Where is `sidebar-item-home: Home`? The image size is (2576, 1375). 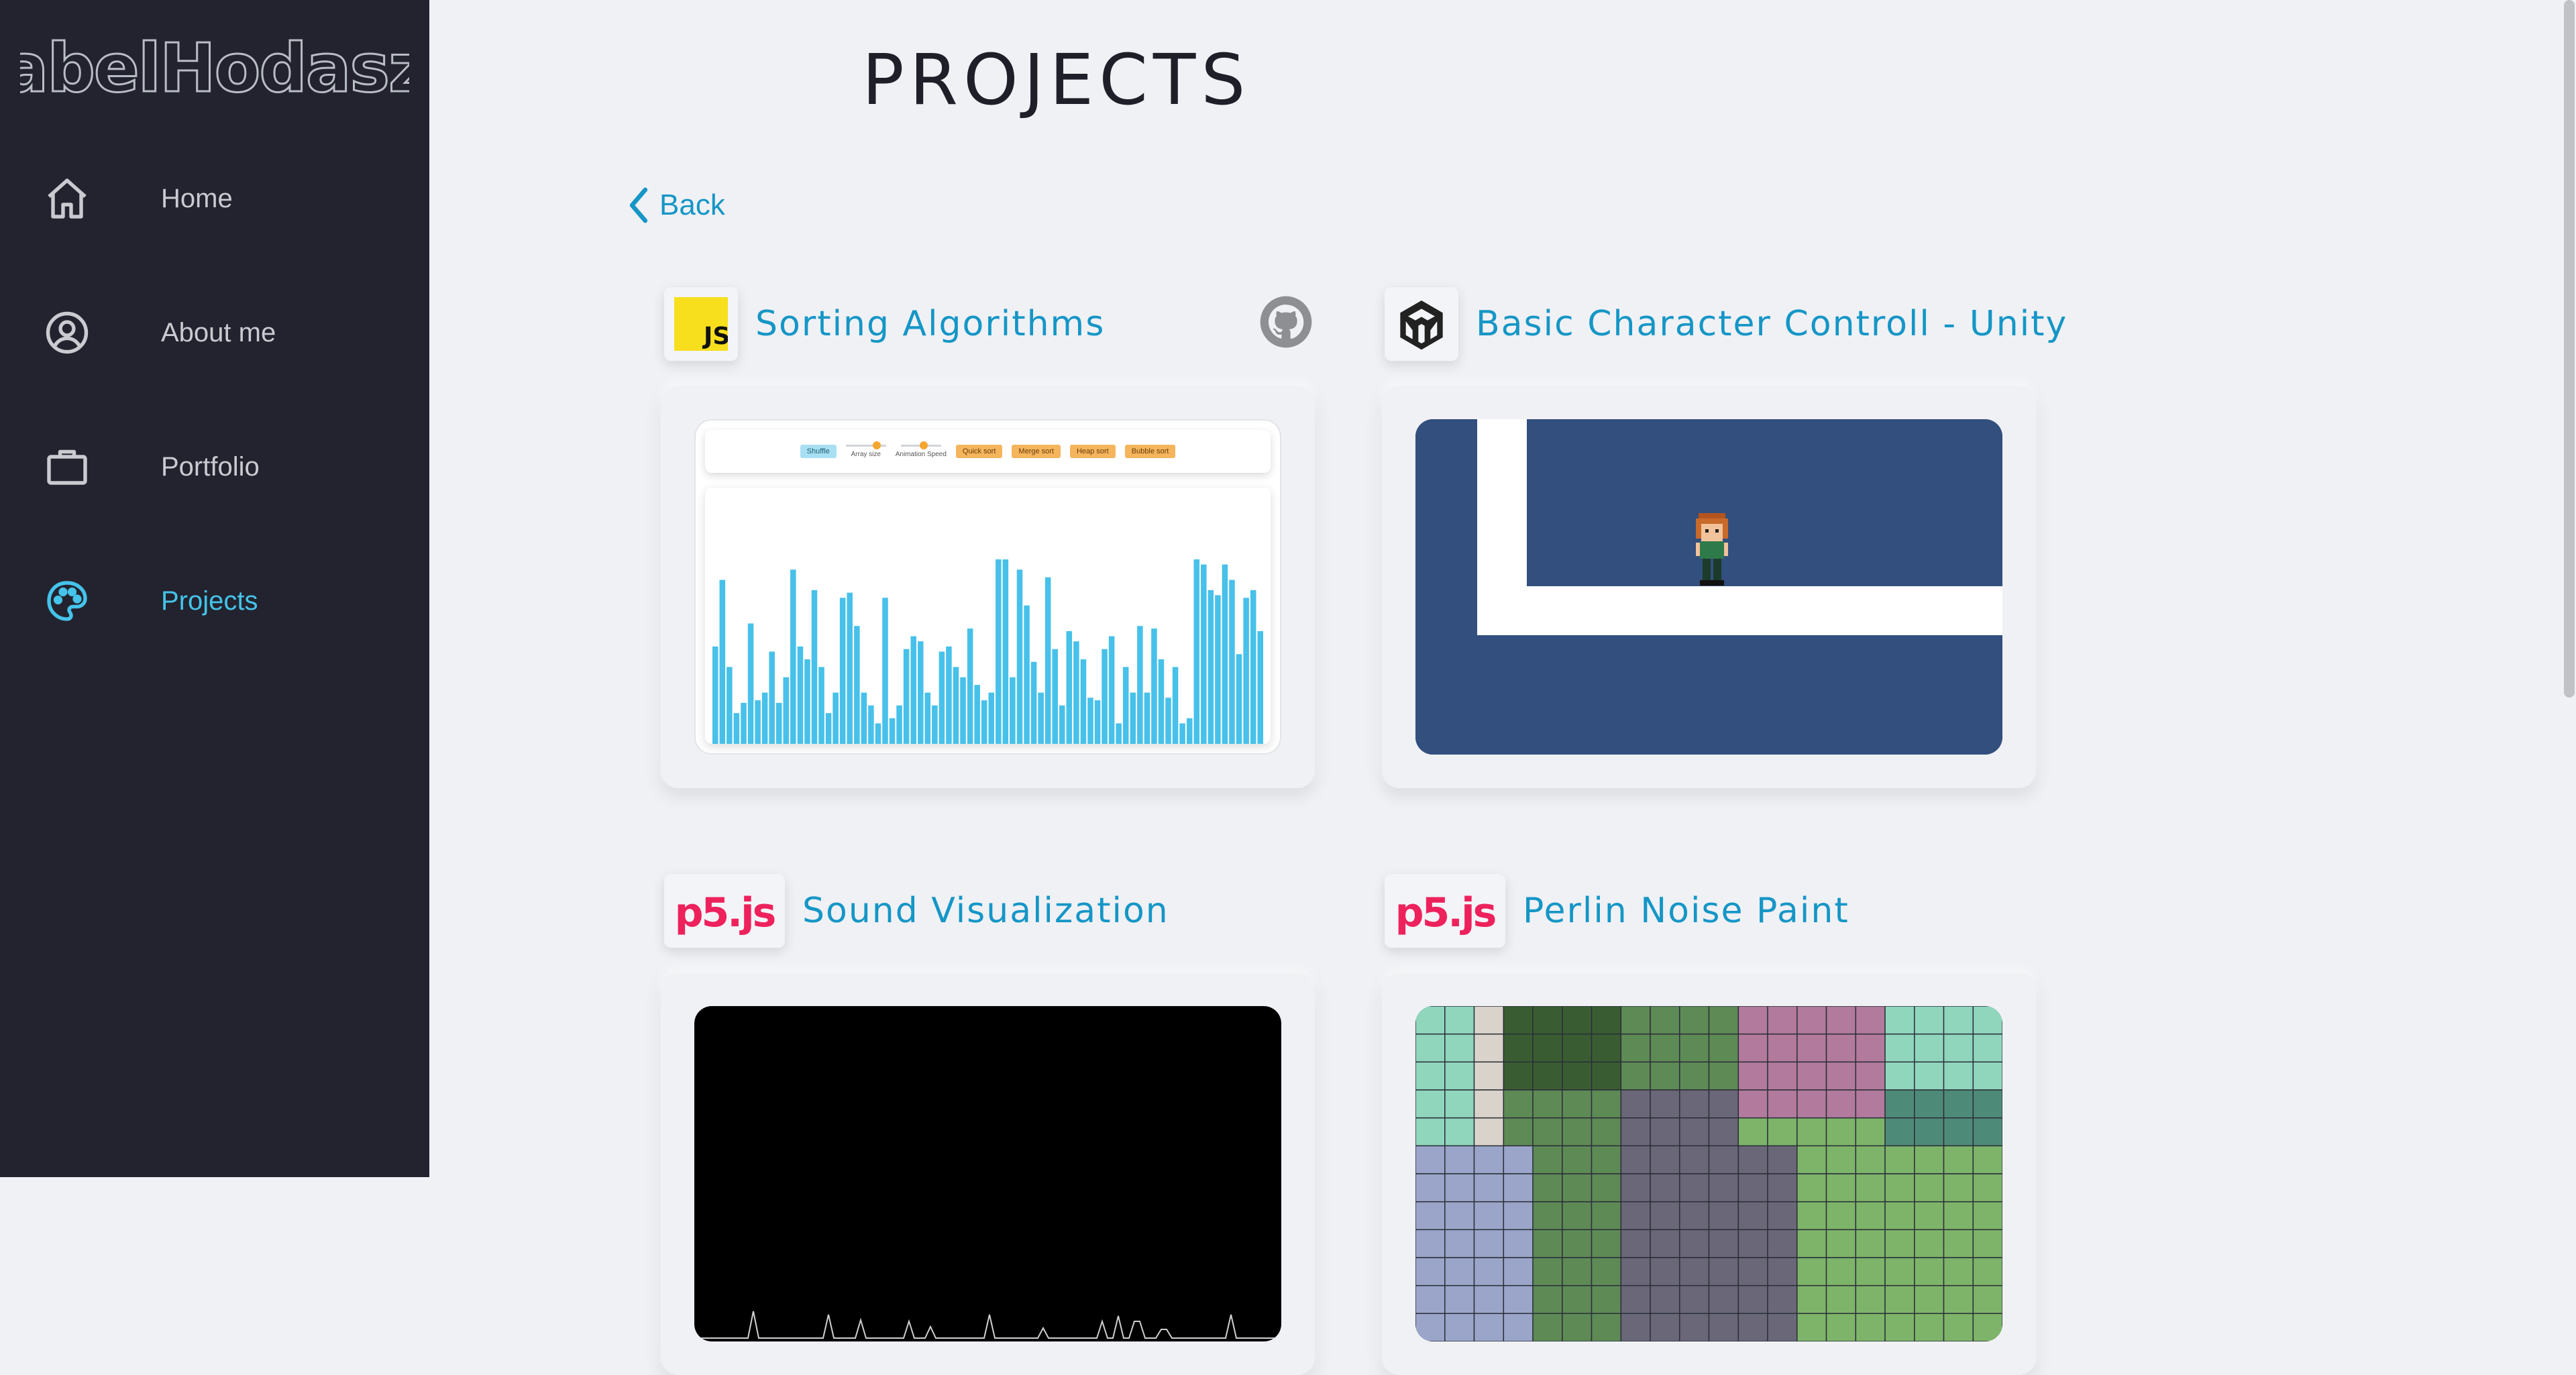
sidebar-item-home: Home is located at coordinates (214, 198).